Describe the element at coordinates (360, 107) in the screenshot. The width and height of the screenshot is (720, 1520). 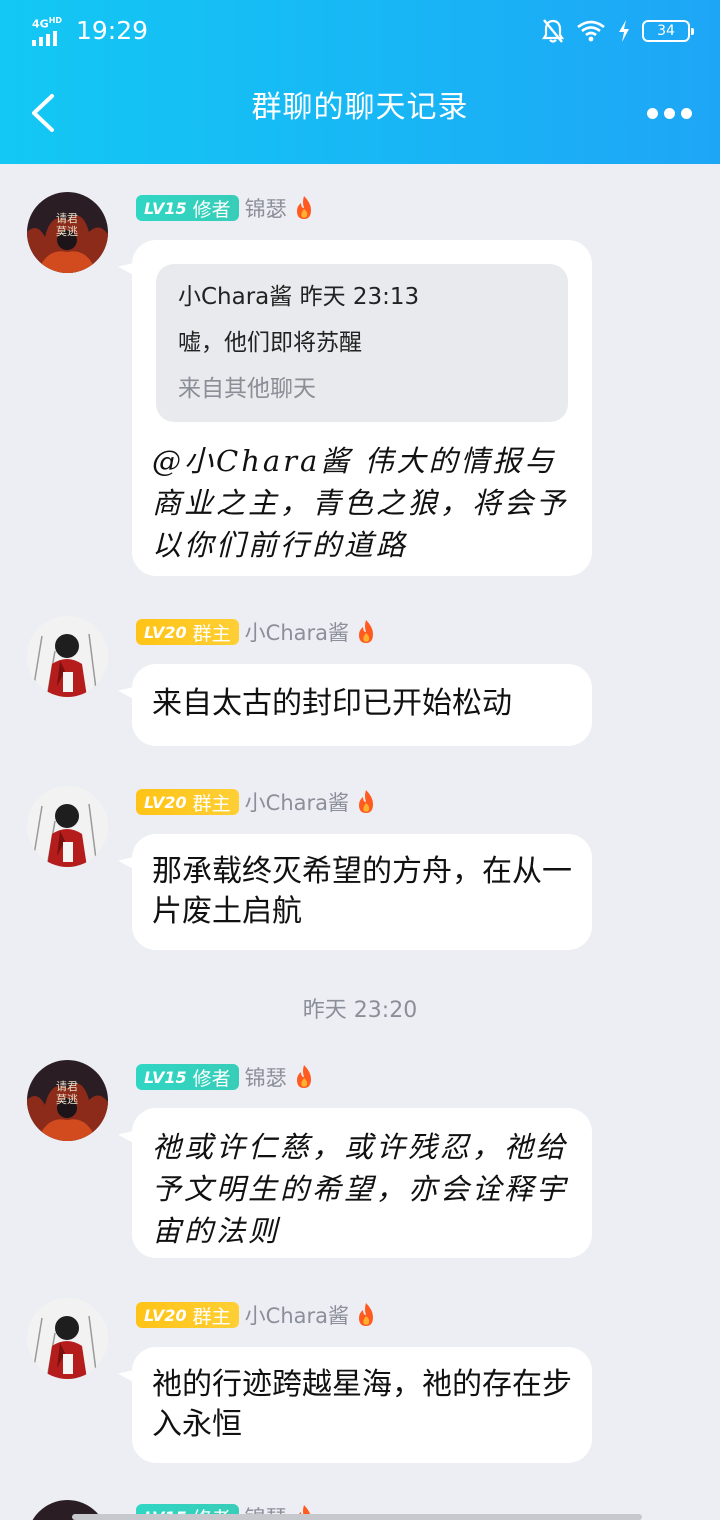
I see `page-title: 群聊的聊天记录` at that location.